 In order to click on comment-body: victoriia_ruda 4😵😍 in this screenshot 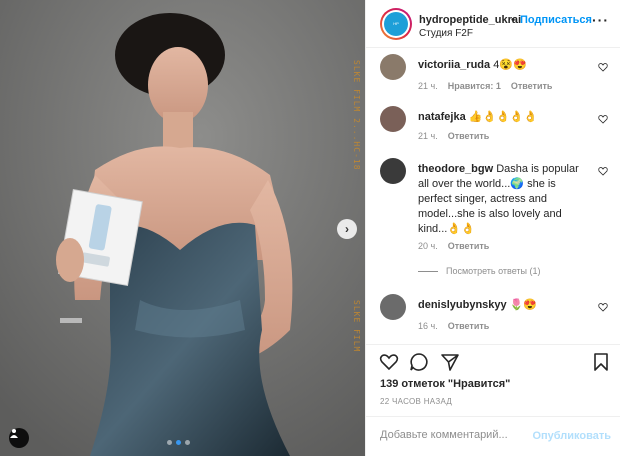, I will do `click(503, 65)`.